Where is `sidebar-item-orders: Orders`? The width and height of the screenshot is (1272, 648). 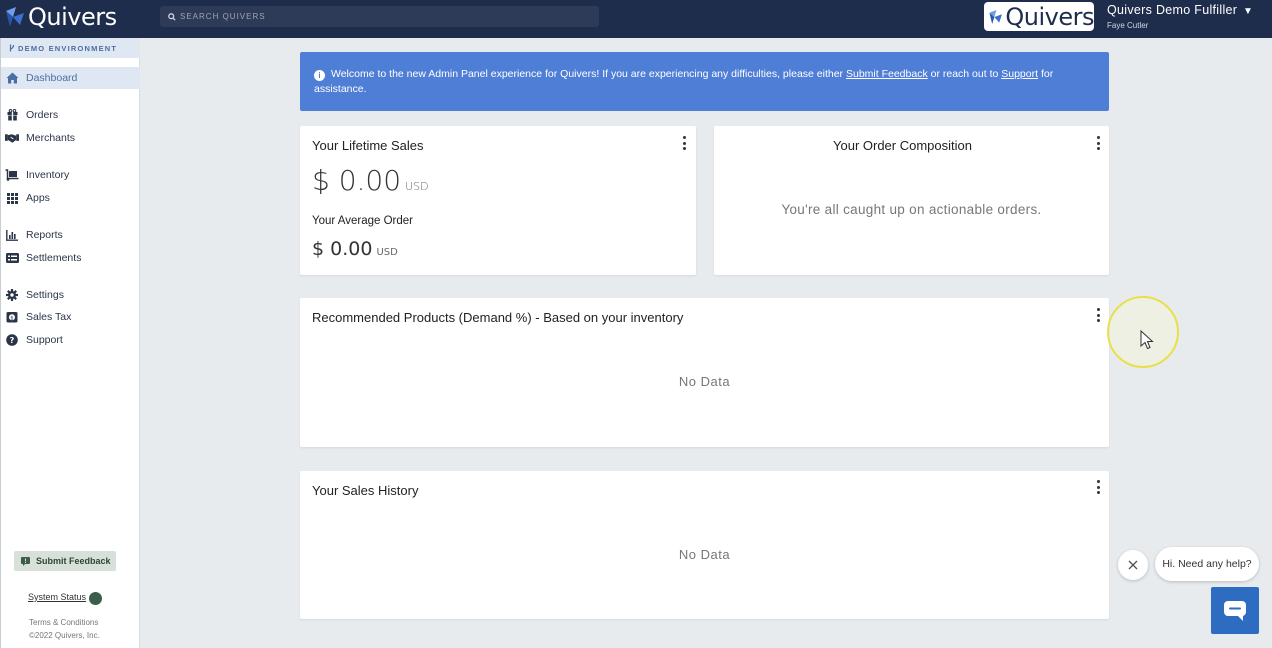
sidebar-item-orders: Orders is located at coordinates (70, 115).